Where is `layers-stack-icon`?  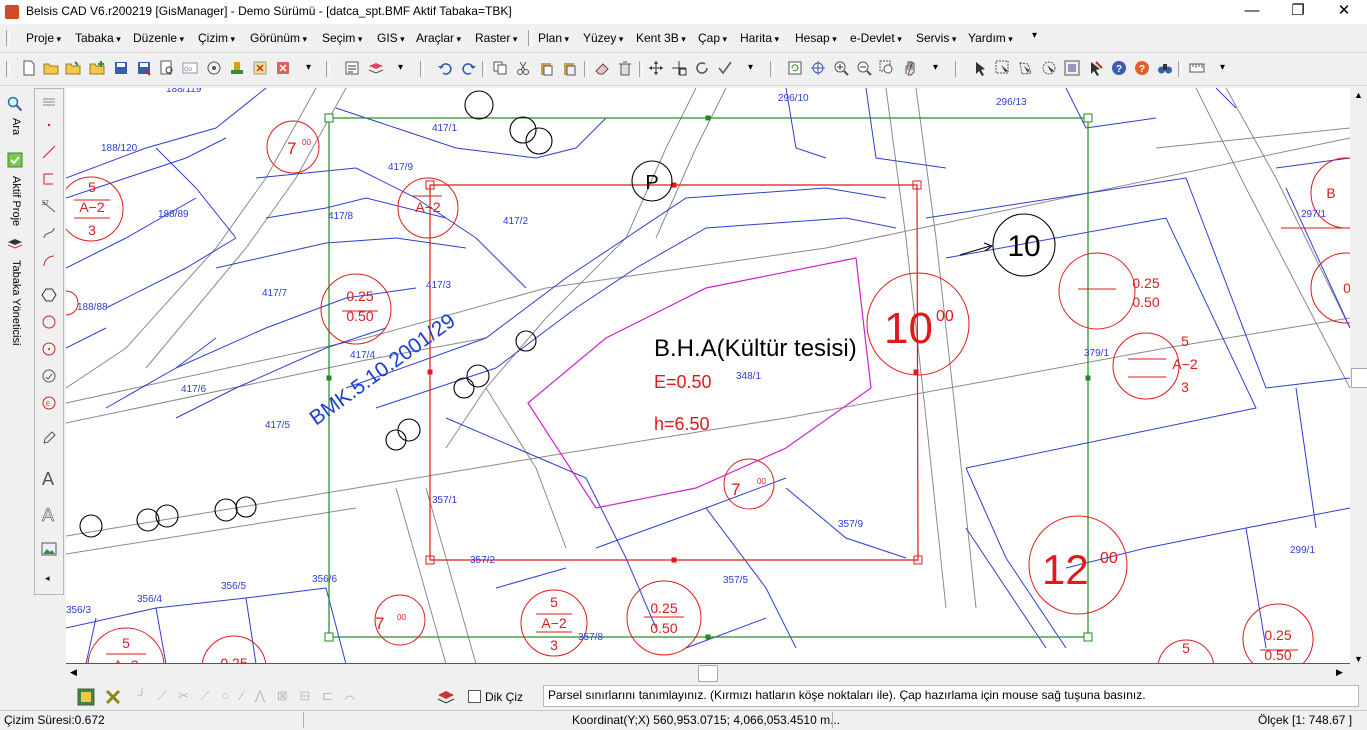 layers-stack-icon is located at coordinates (15, 244).